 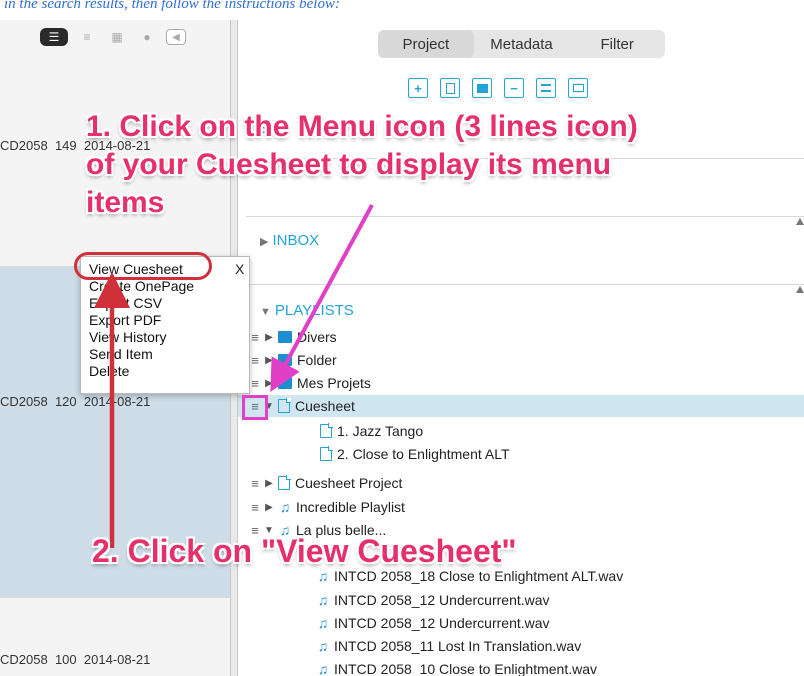 I want to click on menu-item-export-pdf: Export PDF, so click(x=125, y=320).